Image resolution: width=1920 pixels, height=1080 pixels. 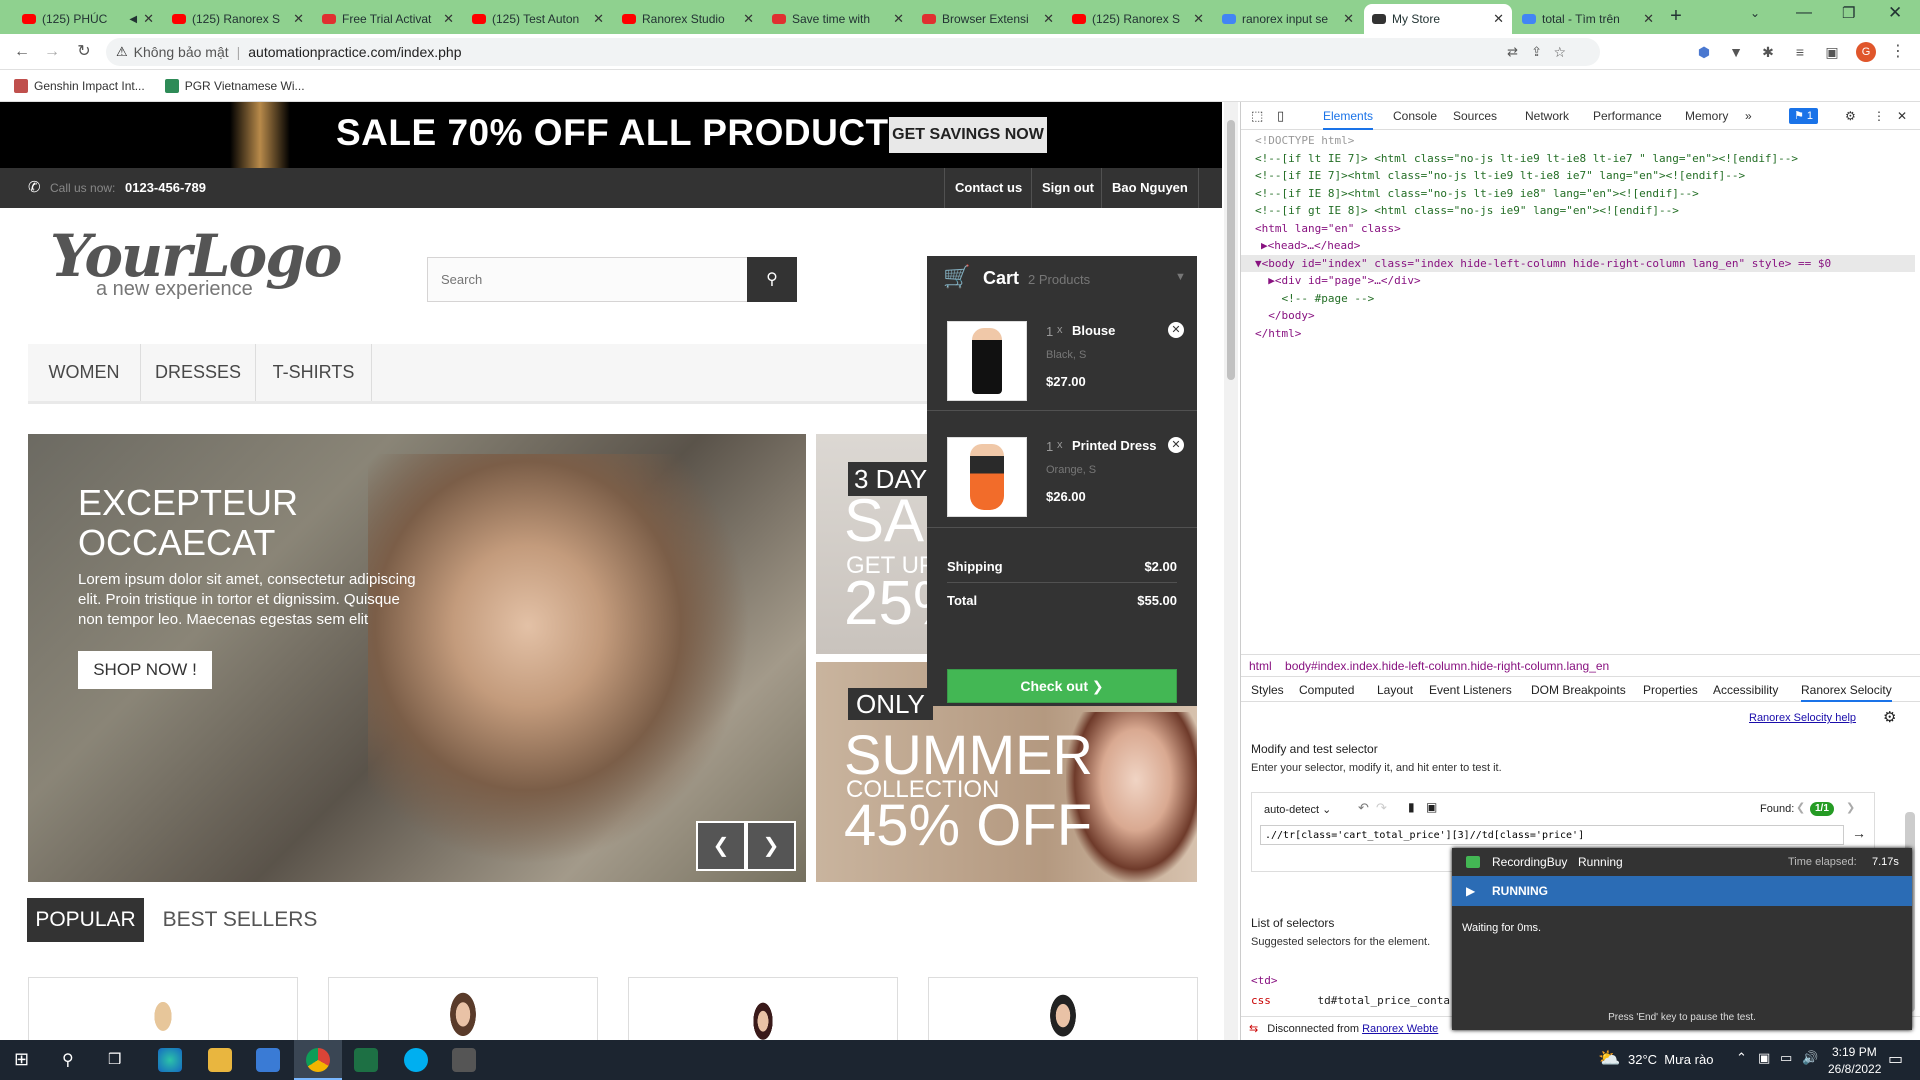 I want to click on browser-tab: Browser Extensi ✕, so click(x=988, y=19).